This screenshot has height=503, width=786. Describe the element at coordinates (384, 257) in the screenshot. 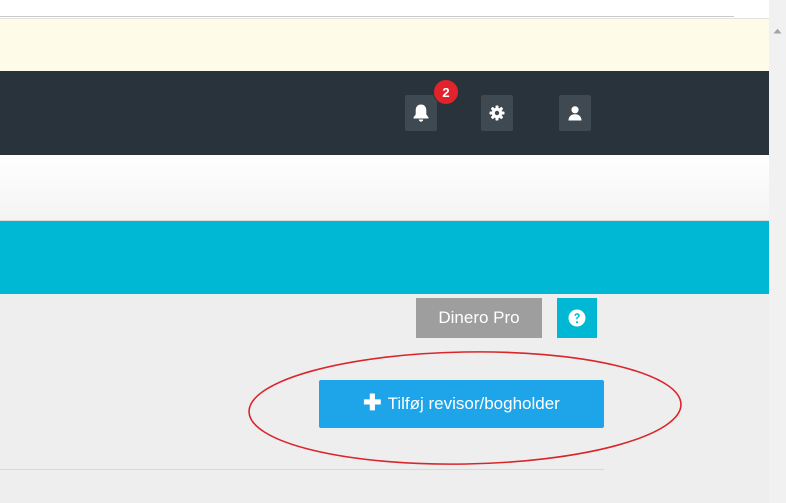

I see `page-header-bar` at that location.